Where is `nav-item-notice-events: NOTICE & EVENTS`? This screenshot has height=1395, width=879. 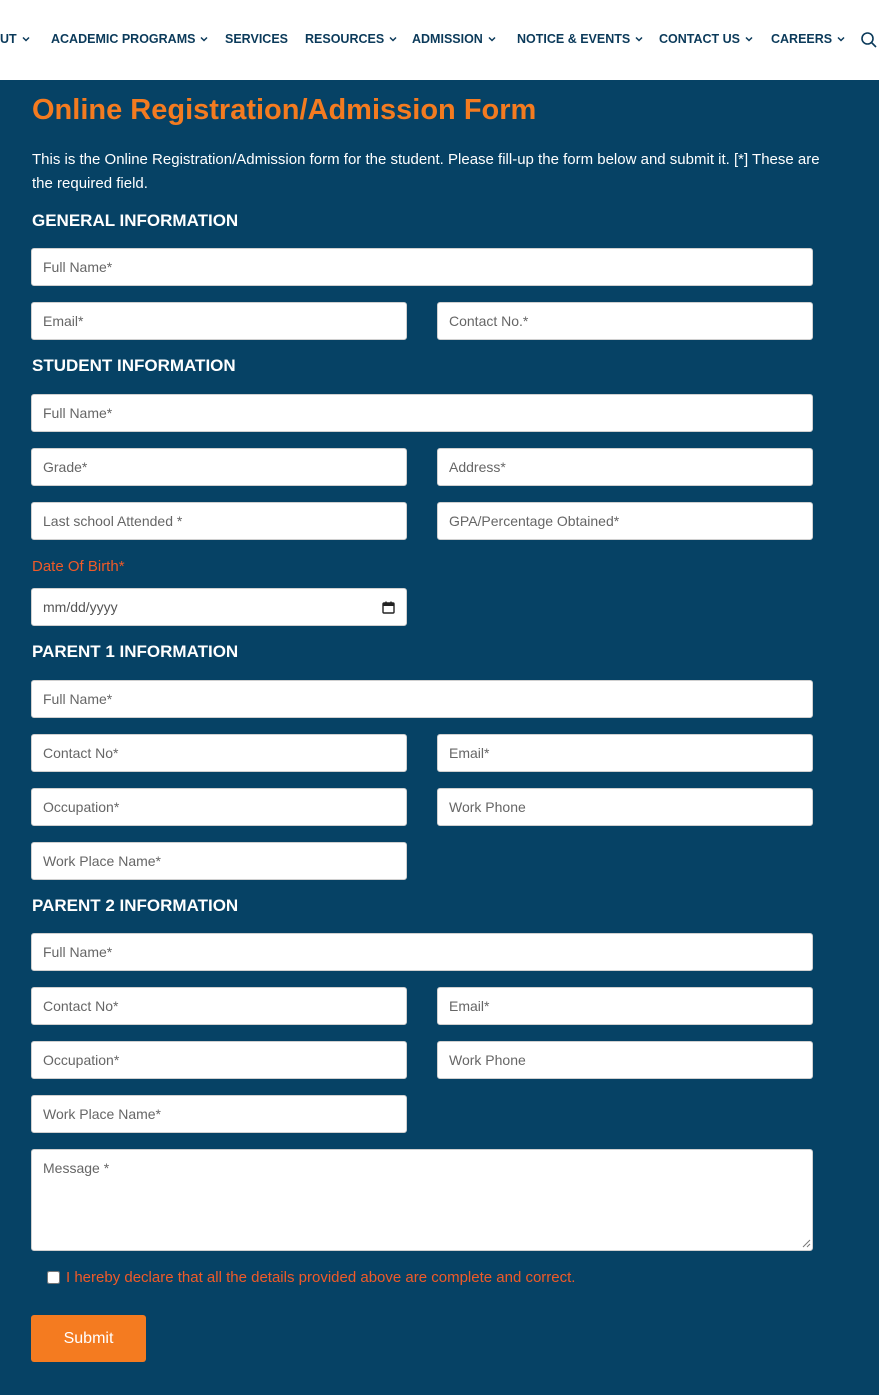
nav-item-notice-events: NOTICE & EVENTS is located at coordinates (580, 39).